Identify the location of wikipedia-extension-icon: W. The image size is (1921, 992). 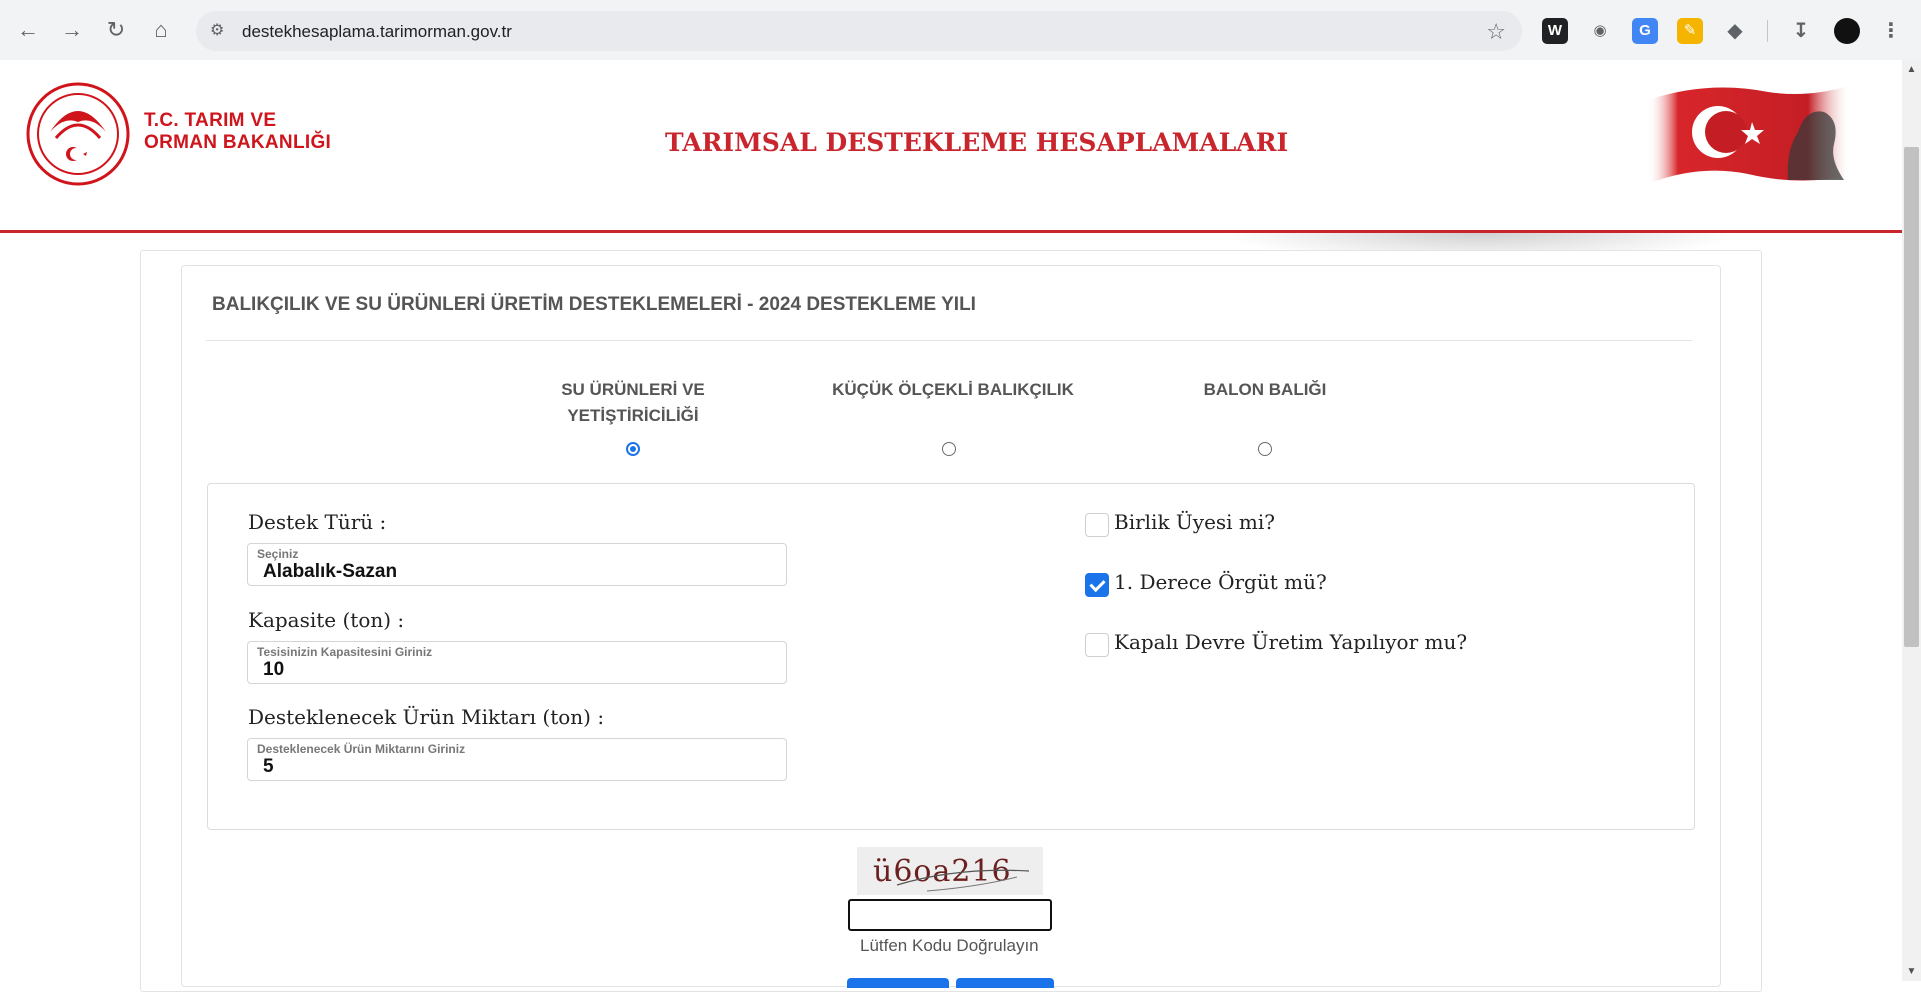
(1555, 31).